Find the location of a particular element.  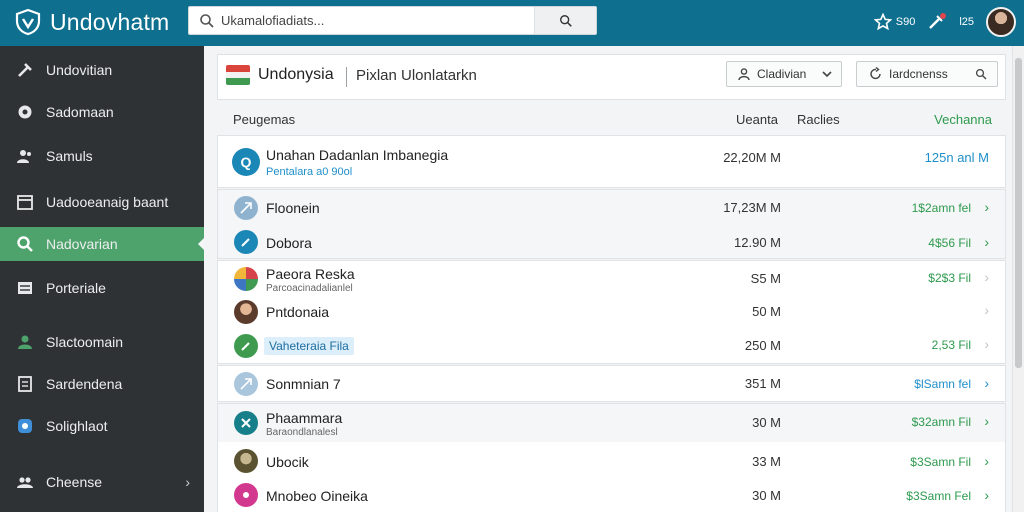

row-value: 351 M is located at coordinates (762, 383).